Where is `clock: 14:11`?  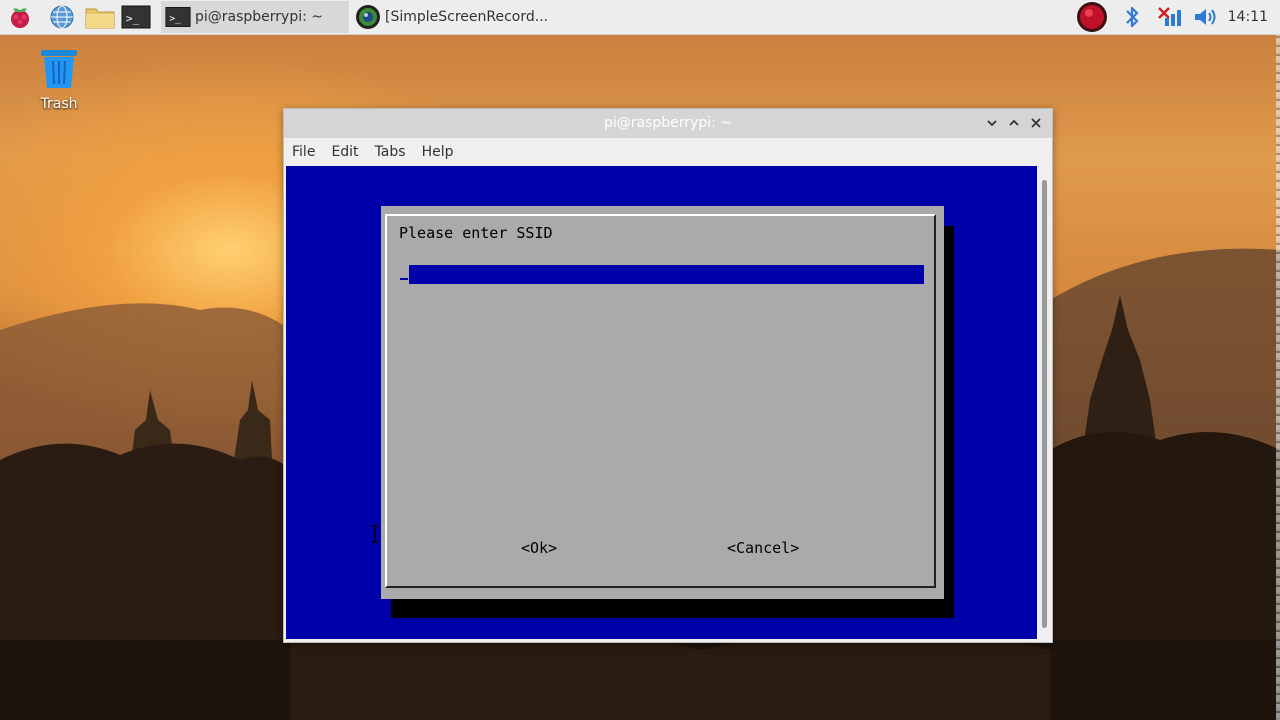 clock: 14:11 is located at coordinates (1248, 17).